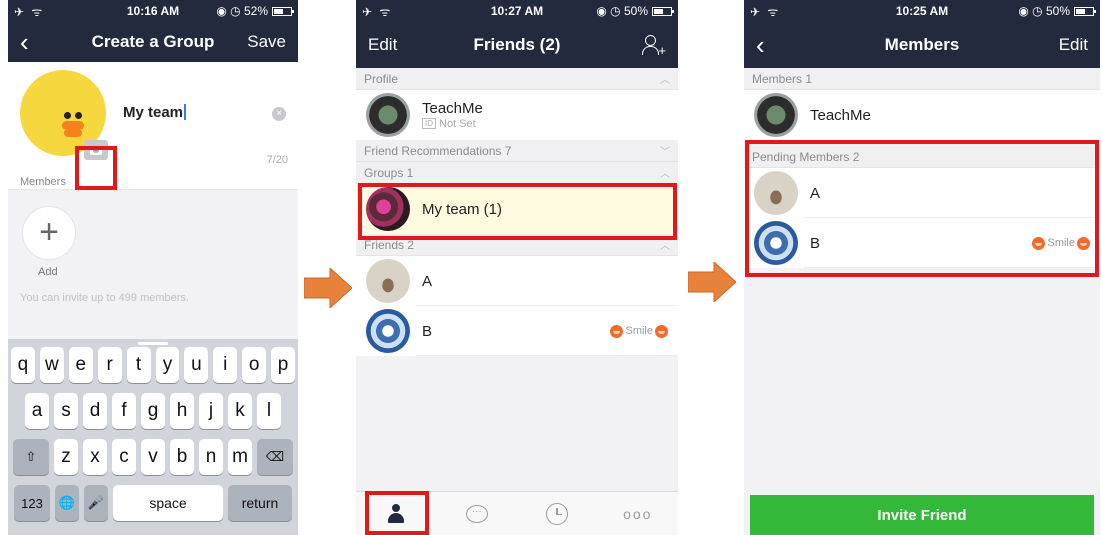 The height and width of the screenshot is (535, 1102). What do you see at coordinates (922, 115) in the screenshot?
I see `member-row: TeachMe` at bounding box center [922, 115].